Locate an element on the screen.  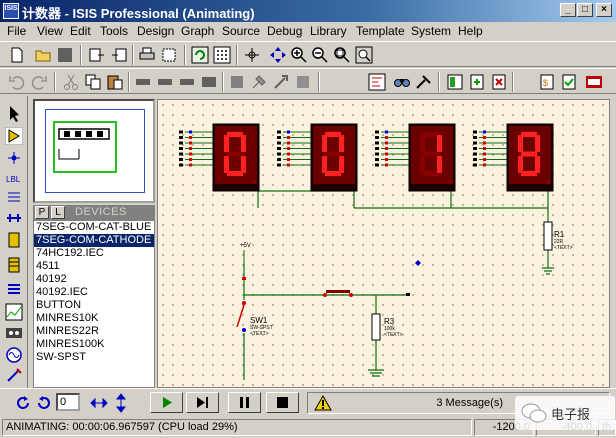
menu-design: Design is located at coordinates (155, 31).